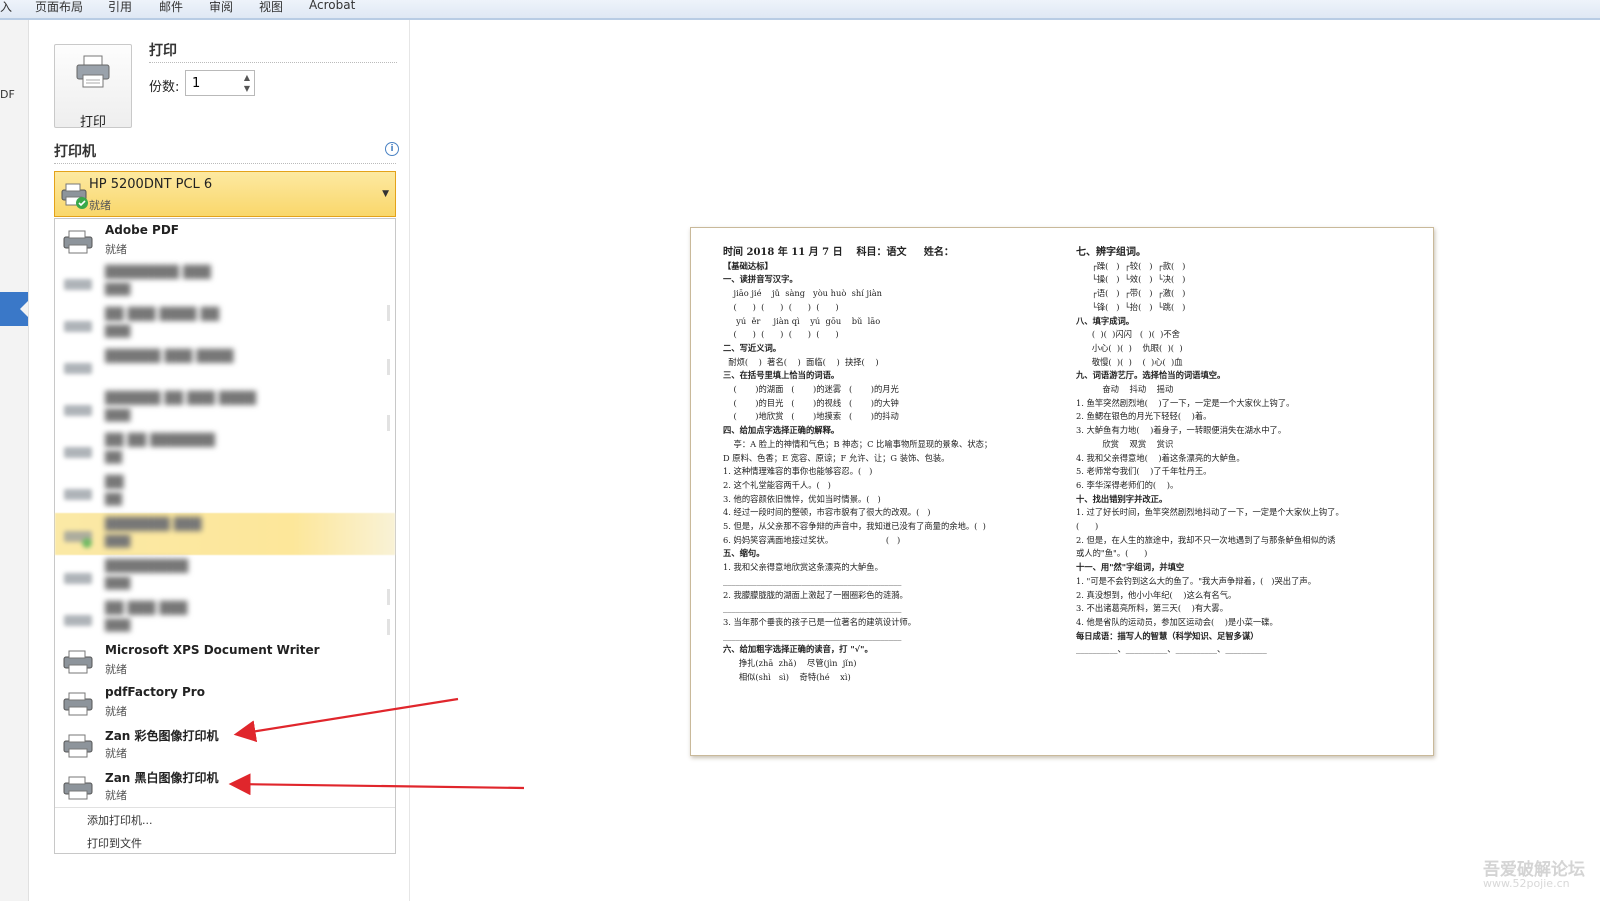 The width and height of the screenshot is (1600, 901). What do you see at coordinates (376, 746) in the screenshot?
I see `annotation-arrows` at bounding box center [376, 746].